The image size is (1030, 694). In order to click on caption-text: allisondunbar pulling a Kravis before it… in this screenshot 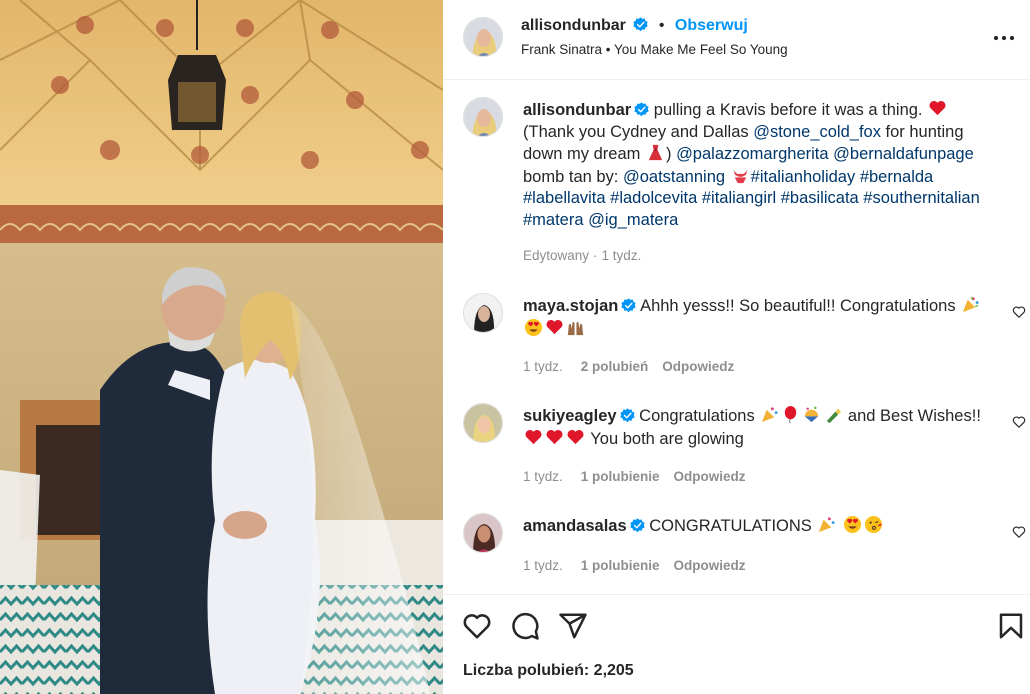, I will do `click(751, 164)`.